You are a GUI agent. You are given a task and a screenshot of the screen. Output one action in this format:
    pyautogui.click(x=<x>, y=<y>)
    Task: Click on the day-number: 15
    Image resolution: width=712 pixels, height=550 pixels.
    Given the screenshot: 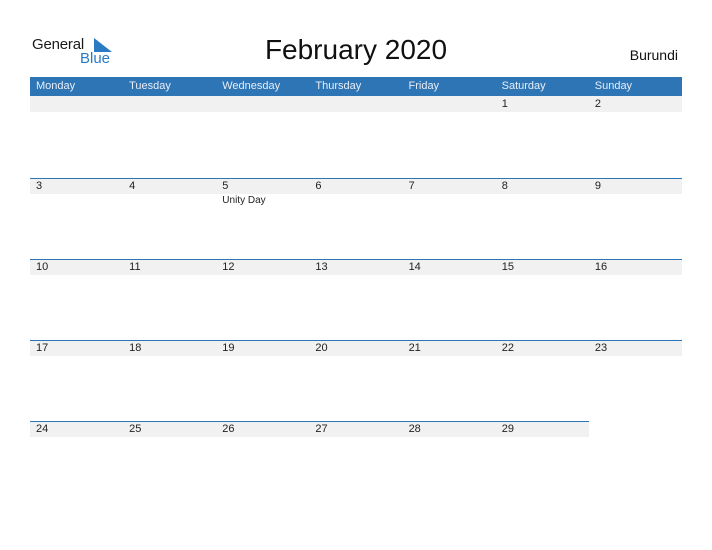 What is the action you would take?
    pyautogui.click(x=507, y=267)
    